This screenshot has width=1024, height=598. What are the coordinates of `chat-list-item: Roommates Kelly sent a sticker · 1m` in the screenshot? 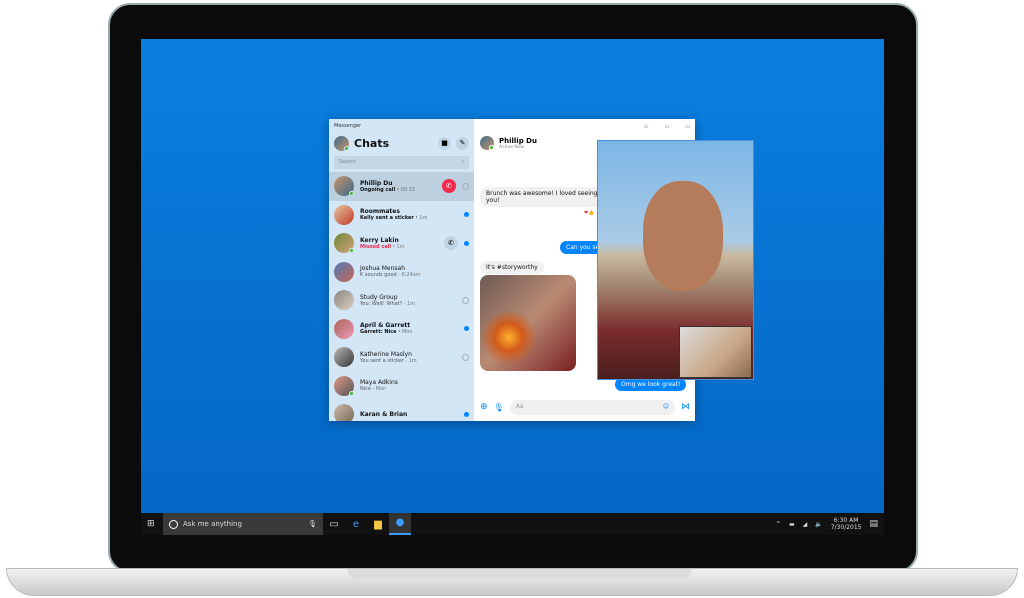 It's located at (401, 215).